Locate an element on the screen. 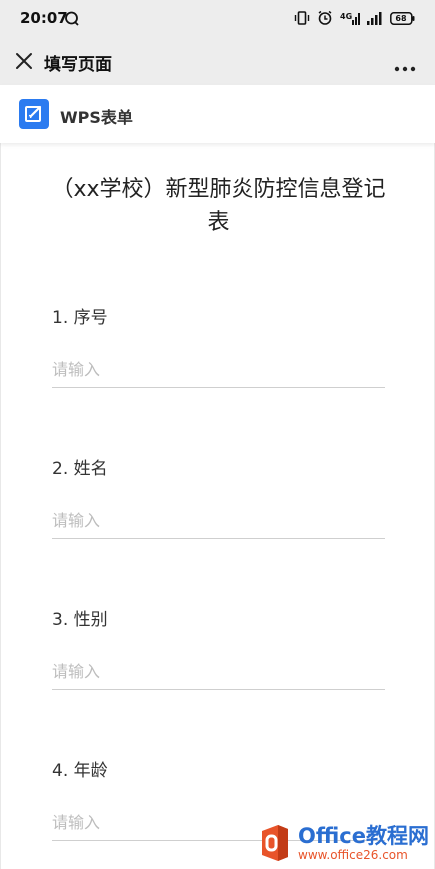 This screenshot has height=869, width=435. status-time: 20:07 is located at coordinates (44, 18).